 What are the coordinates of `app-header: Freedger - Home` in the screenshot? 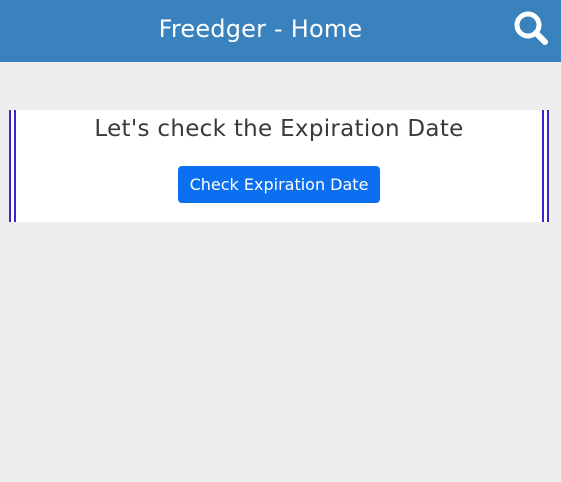 It's located at (280, 31).